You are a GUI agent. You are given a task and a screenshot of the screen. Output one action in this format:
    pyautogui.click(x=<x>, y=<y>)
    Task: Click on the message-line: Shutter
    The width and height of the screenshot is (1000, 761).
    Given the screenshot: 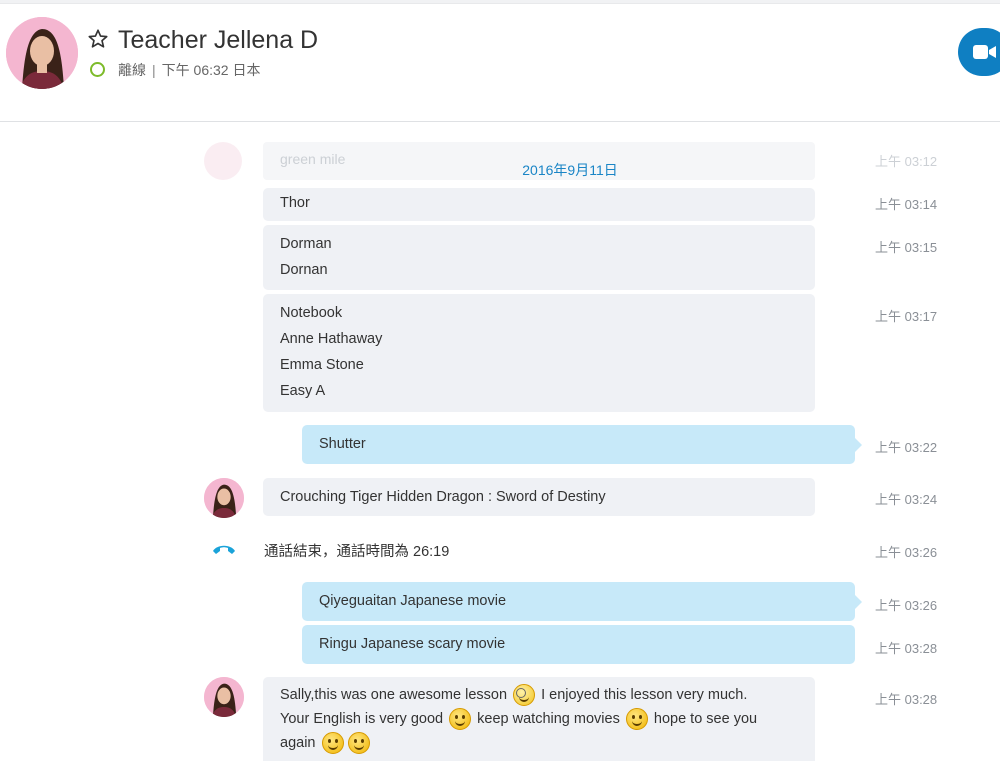 What is the action you would take?
    pyautogui.click(x=342, y=444)
    